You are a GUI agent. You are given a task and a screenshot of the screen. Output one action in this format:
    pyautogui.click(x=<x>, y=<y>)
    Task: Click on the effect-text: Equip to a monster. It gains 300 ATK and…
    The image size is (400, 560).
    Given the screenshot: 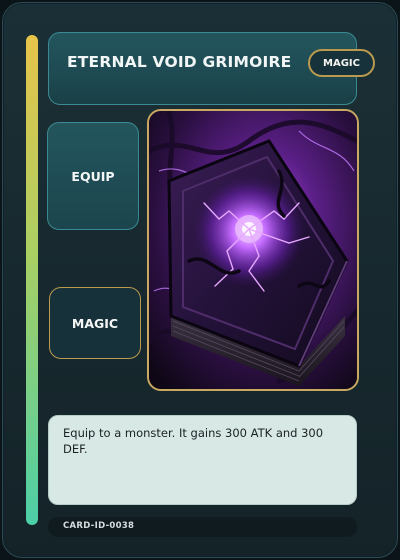 What is the action you would take?
    pyautogui.click(x=193, y=441)
    